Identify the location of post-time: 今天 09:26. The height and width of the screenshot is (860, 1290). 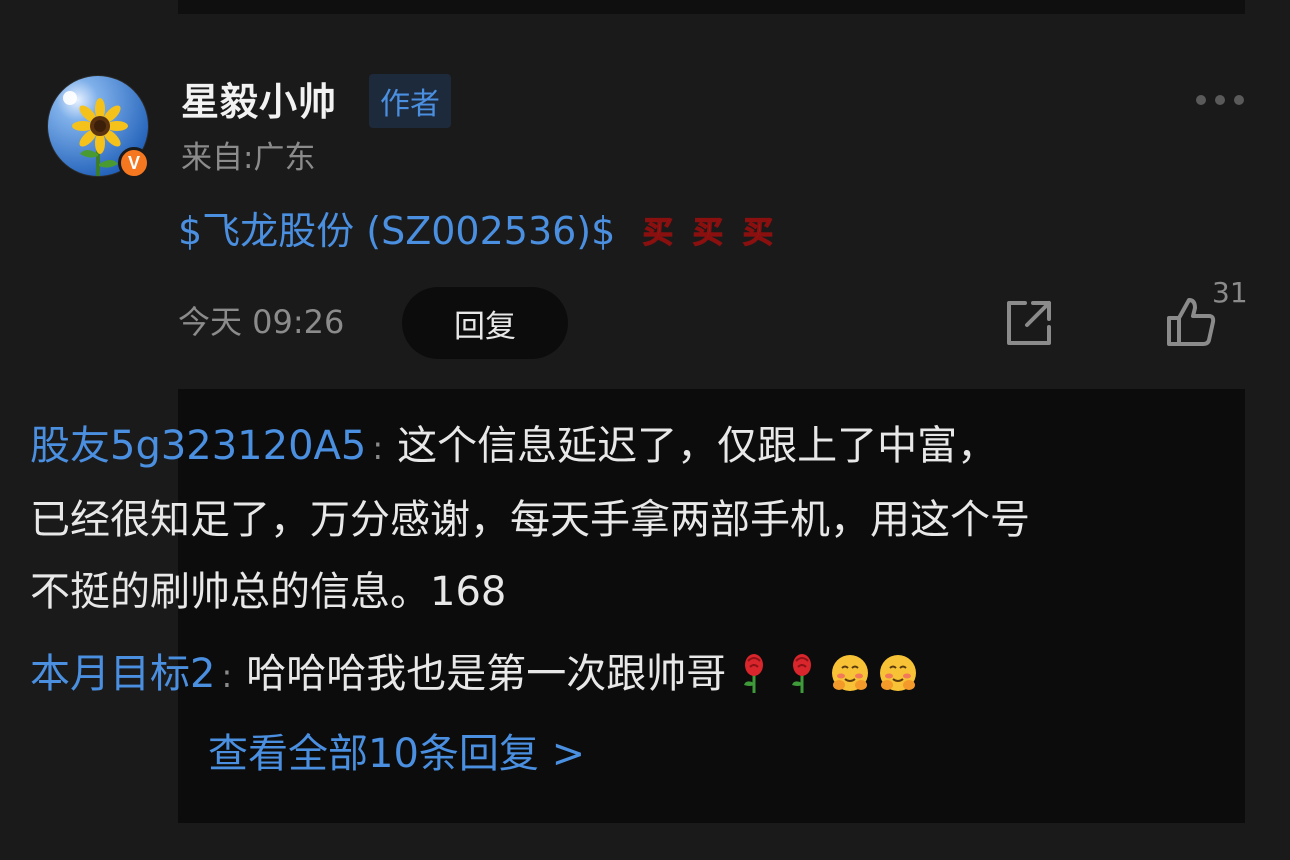
(261, 322).